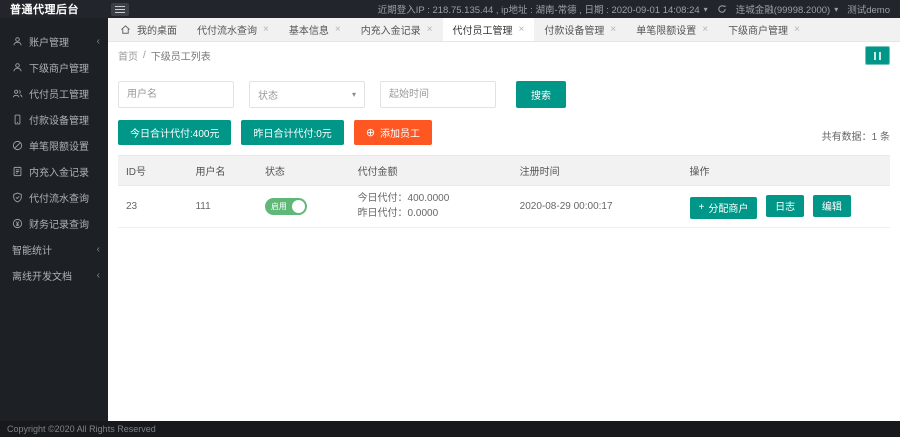 Image resolution: width=900 pixels, height=437 pixels. I want to click on tab-payout-staff-management: 代付员工管理 ×, so click(488, 29).